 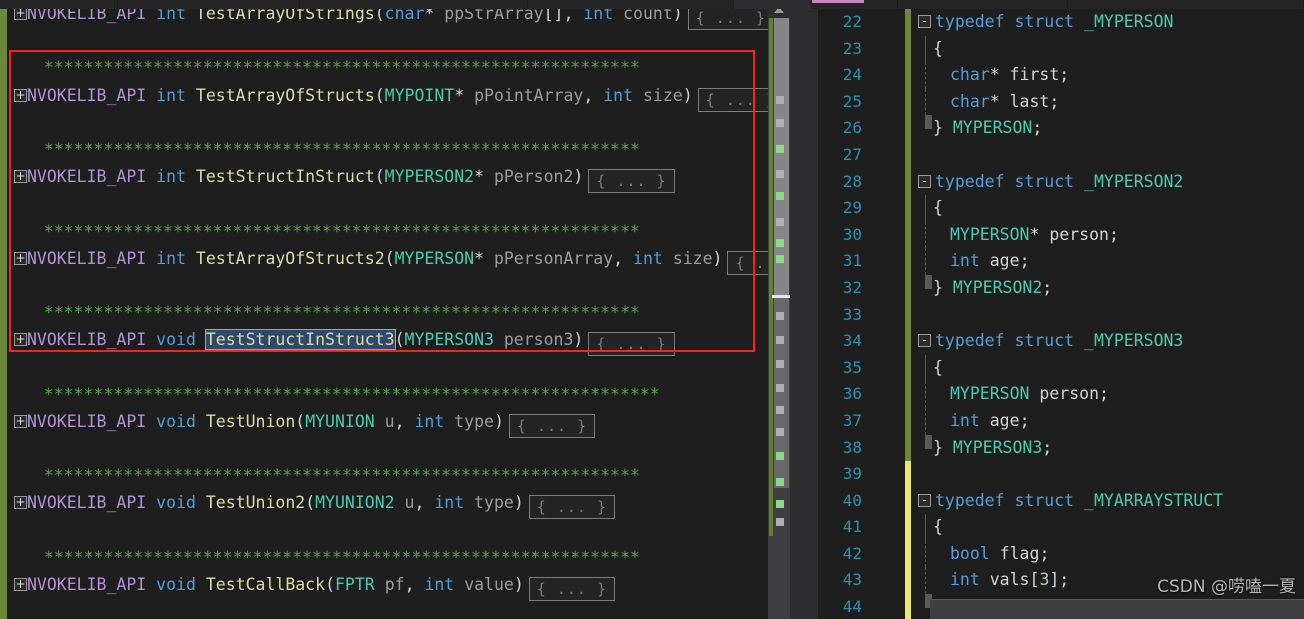 I want to click on code-token: _MYARRAYSTRUCT, so click(x=1154, y=500).